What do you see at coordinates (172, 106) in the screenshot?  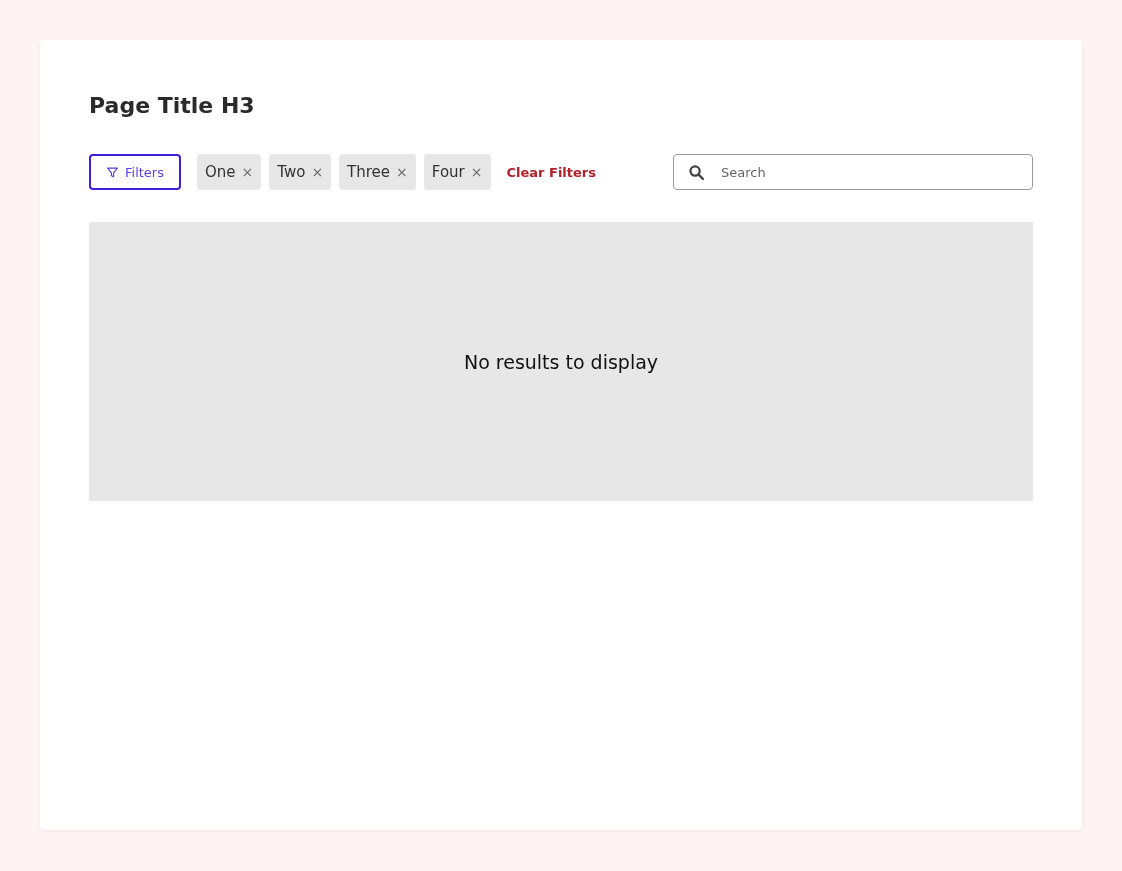 I see `page-title: Page Title H3` at bounding box center [172, 106].